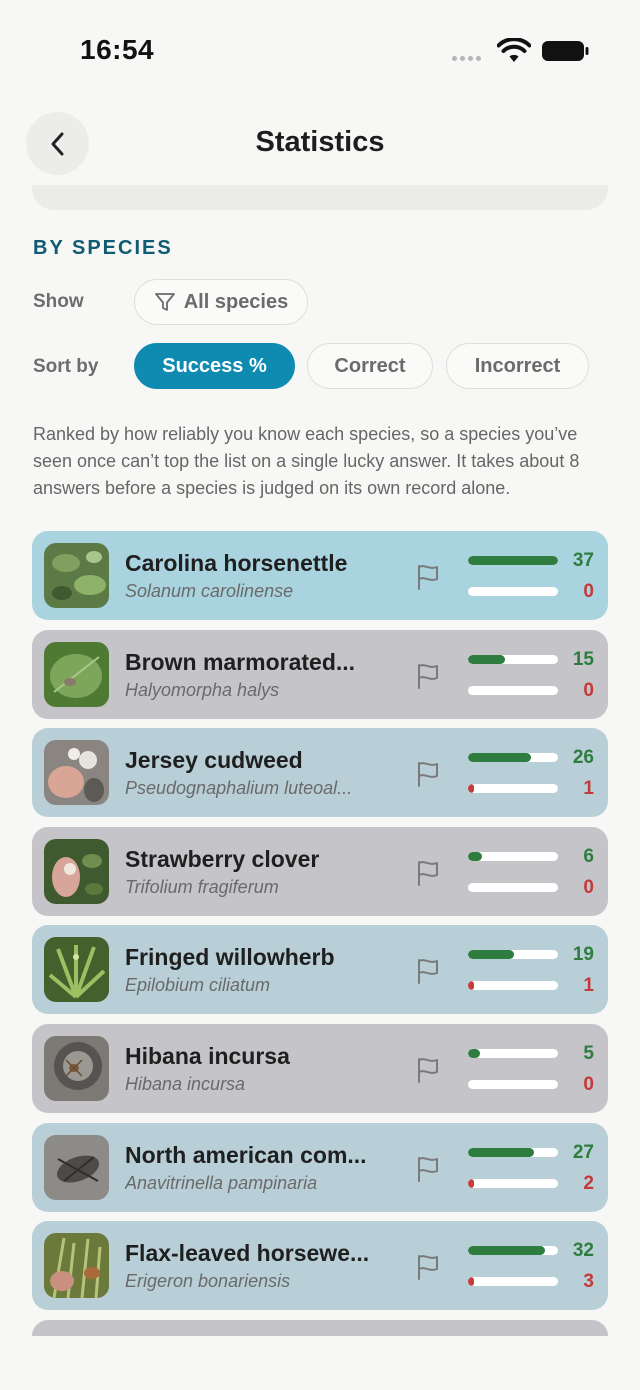 Image resolution: width=640 pixels, height=1390 pixels. I want to click on cellular-signal-icon, so click(466, 58).